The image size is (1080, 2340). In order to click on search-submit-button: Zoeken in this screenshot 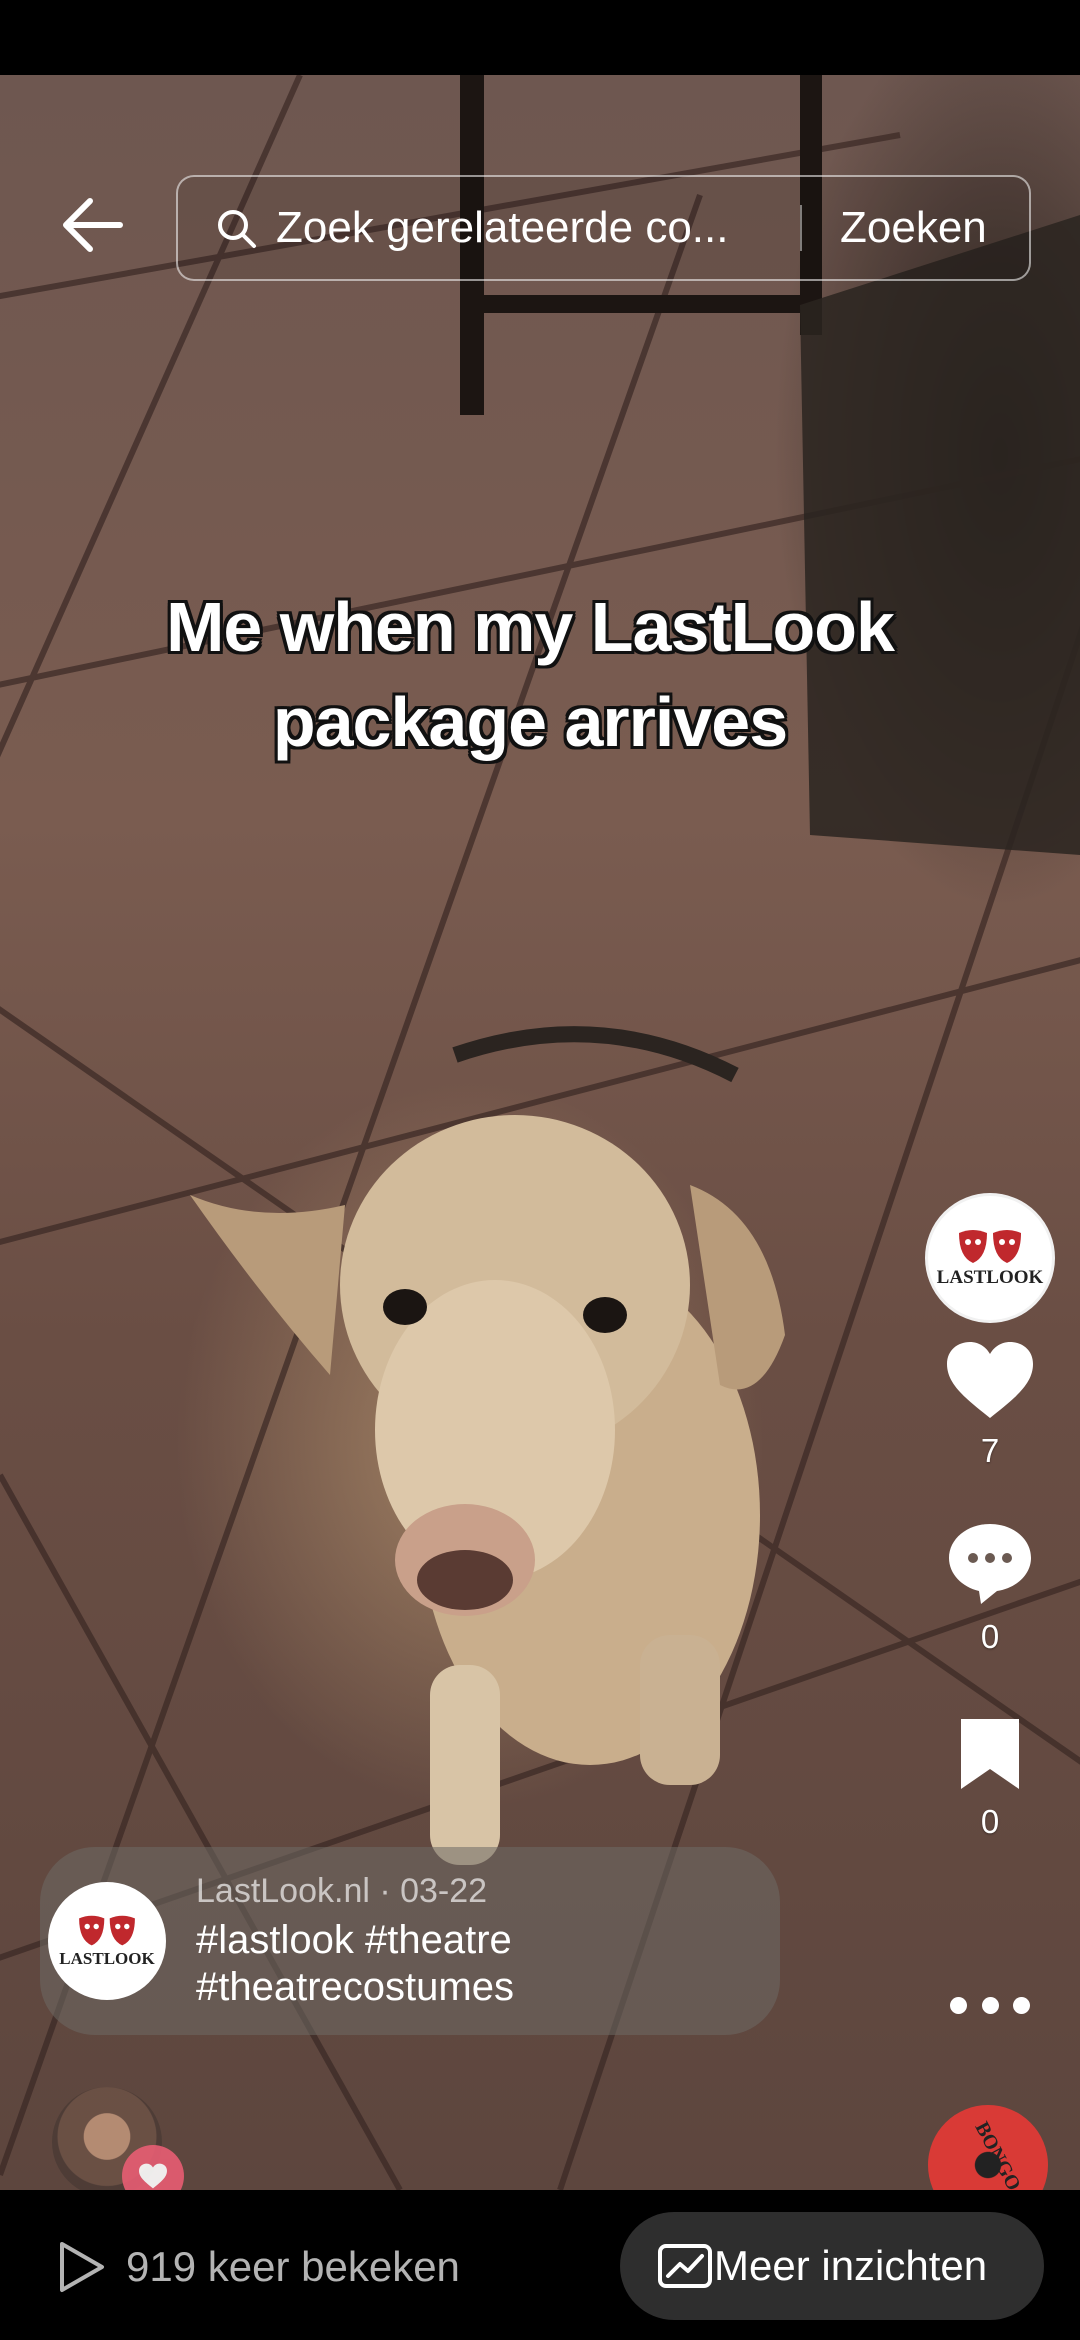, I will do `click(913, 228)`.